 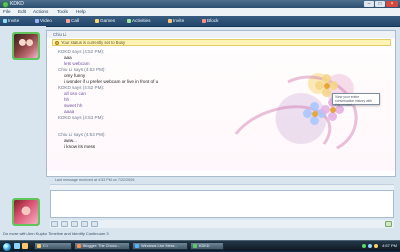 I want to click on network-icon, so click(x=364, y=246).